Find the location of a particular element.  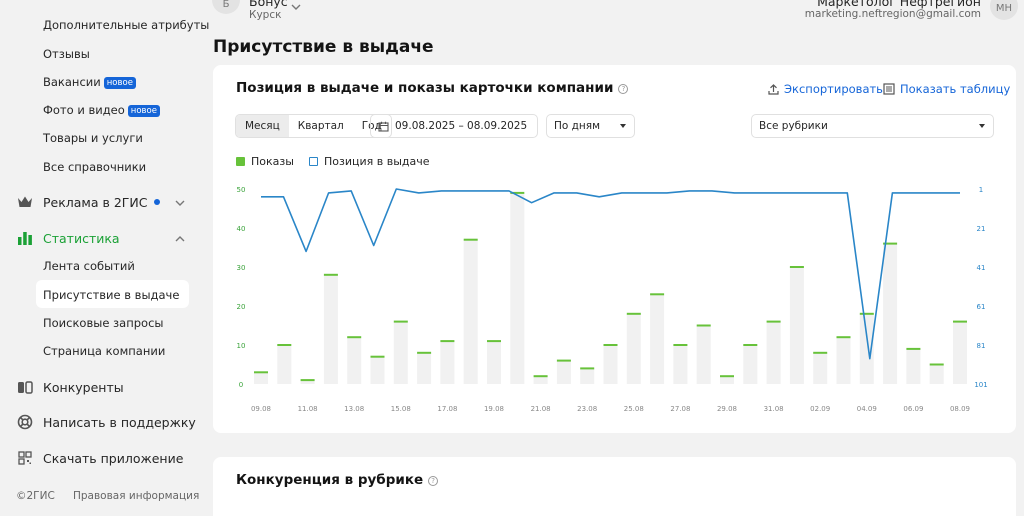

company-city: Курск is located at coordinates (265, 15).